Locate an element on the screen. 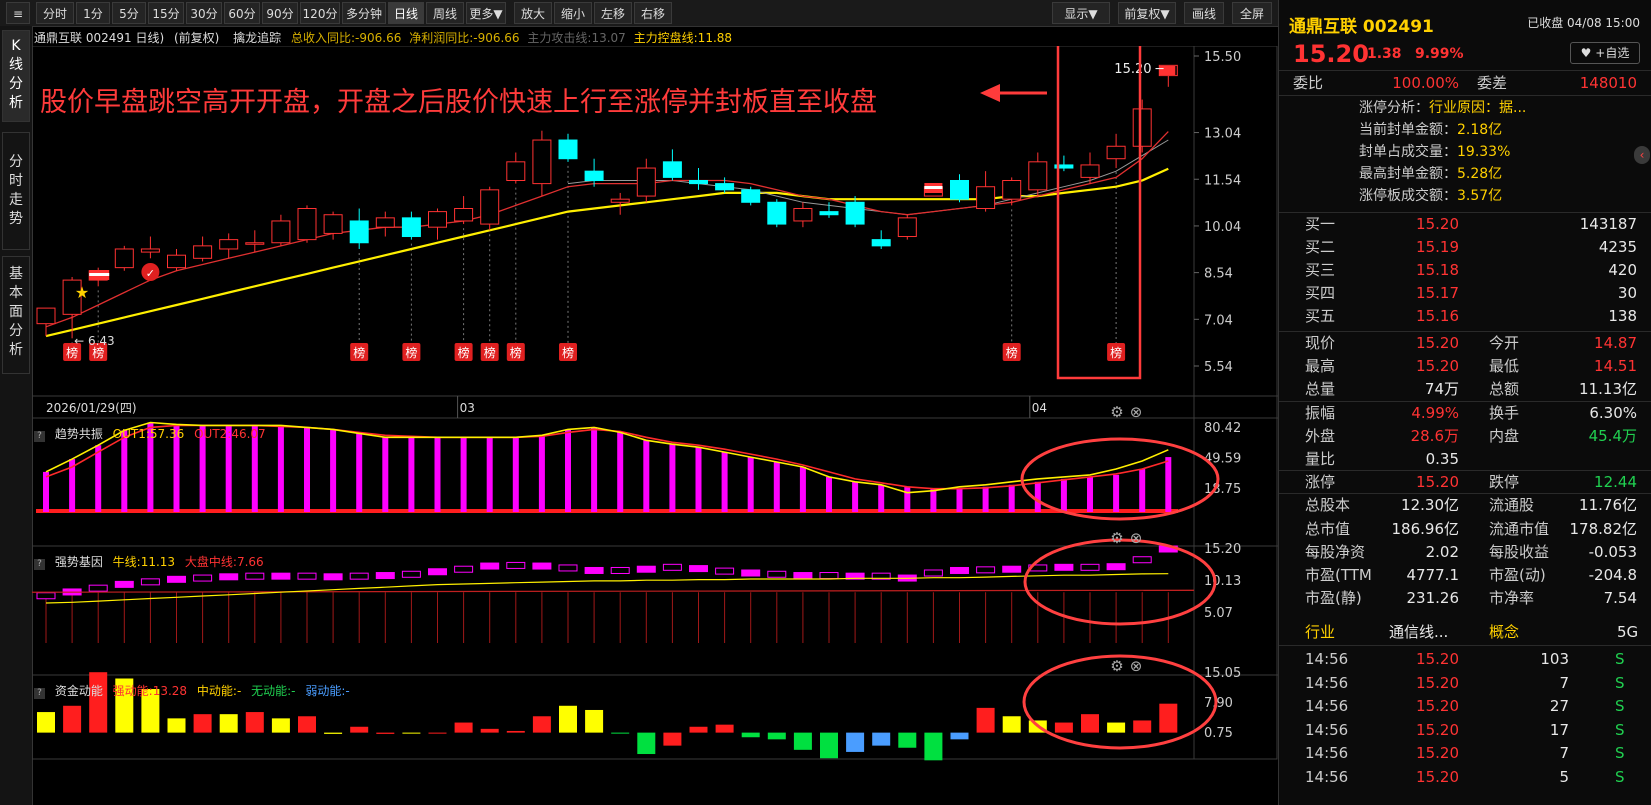  limit-analysis-value: 3.57亿 is located at coordinates (1480, 196).